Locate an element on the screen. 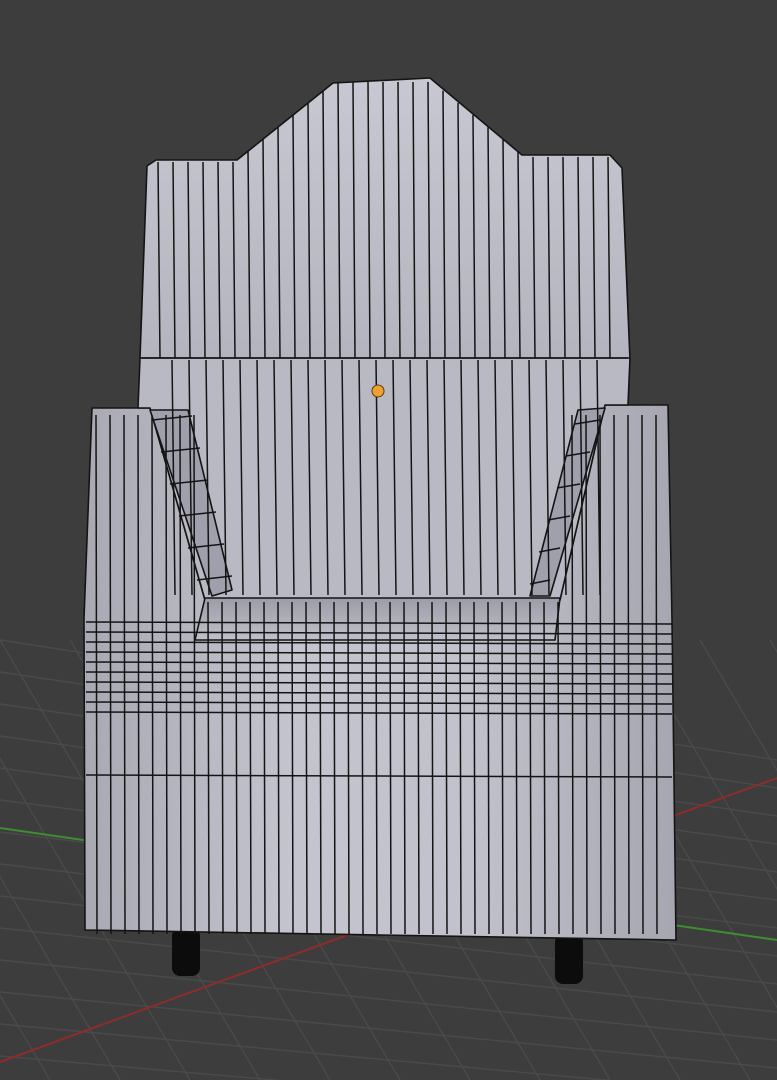 The height and width of the screenshot is (1080, 777). origin-point-icon is located at coordinates (378, 391).